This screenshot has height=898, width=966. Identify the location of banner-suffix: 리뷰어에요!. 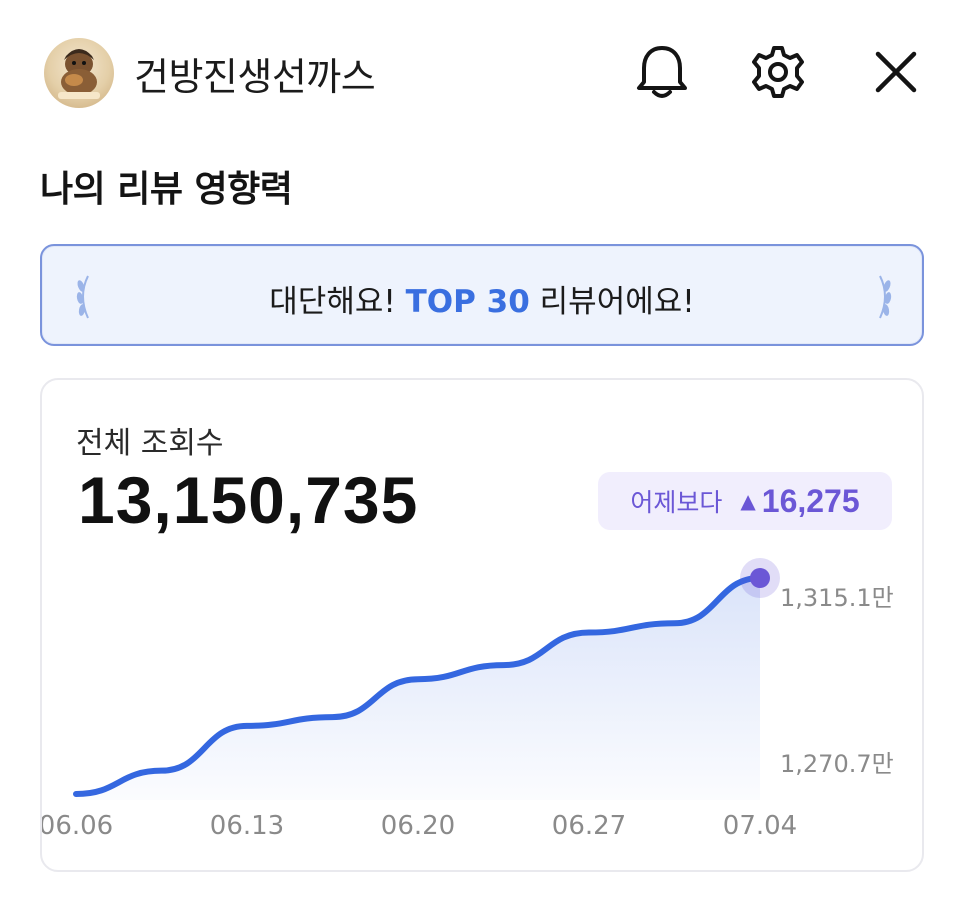
(612, 302).